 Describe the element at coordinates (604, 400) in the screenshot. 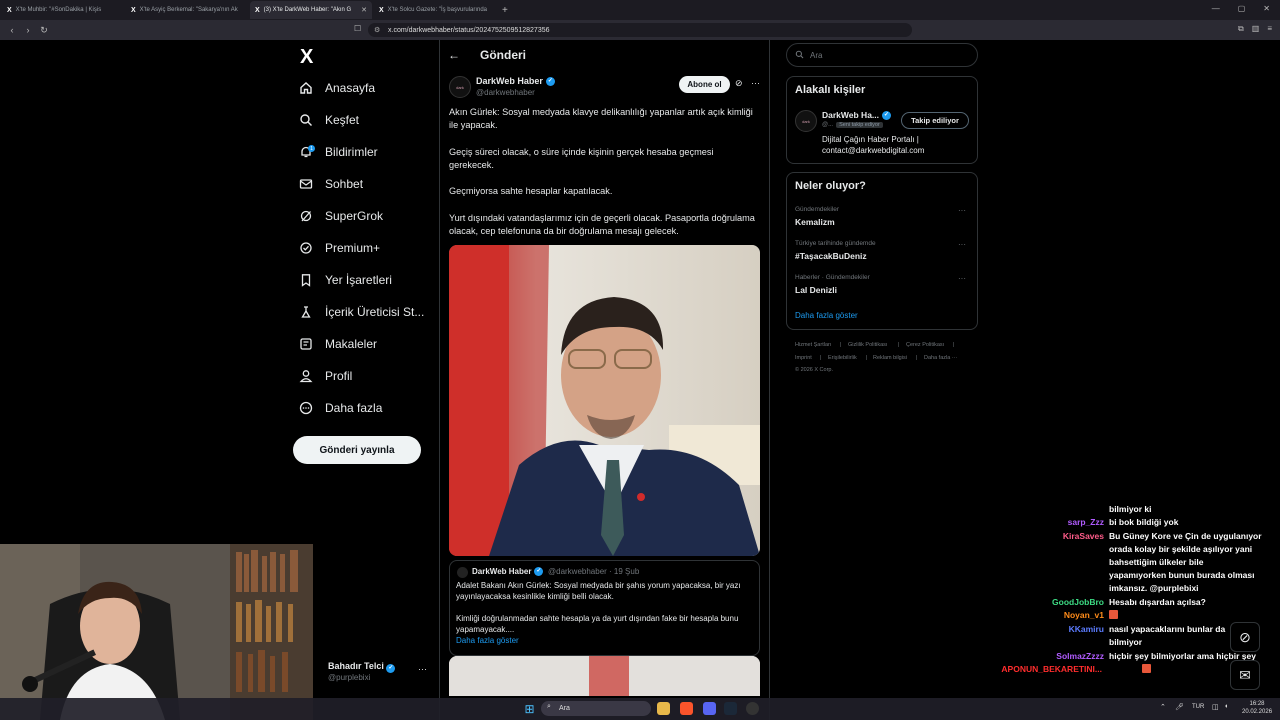

I see `tweet-photo` at that location.